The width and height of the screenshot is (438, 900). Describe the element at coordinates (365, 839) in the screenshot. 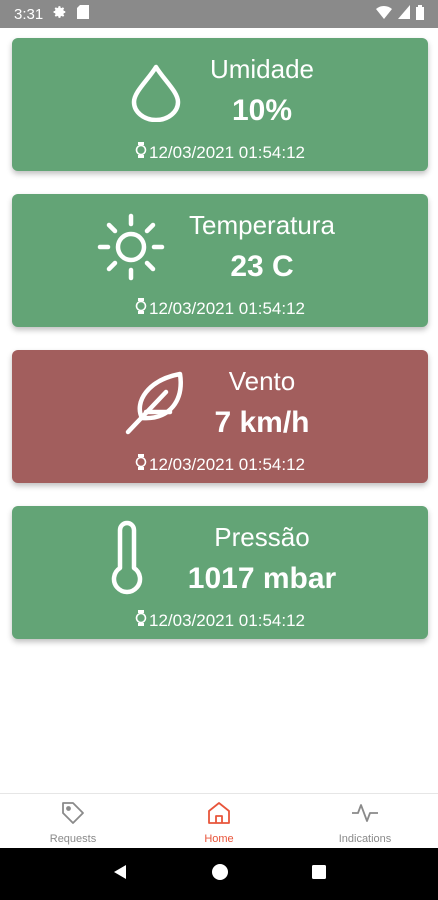

I see `nav-label: Indications` at that location.